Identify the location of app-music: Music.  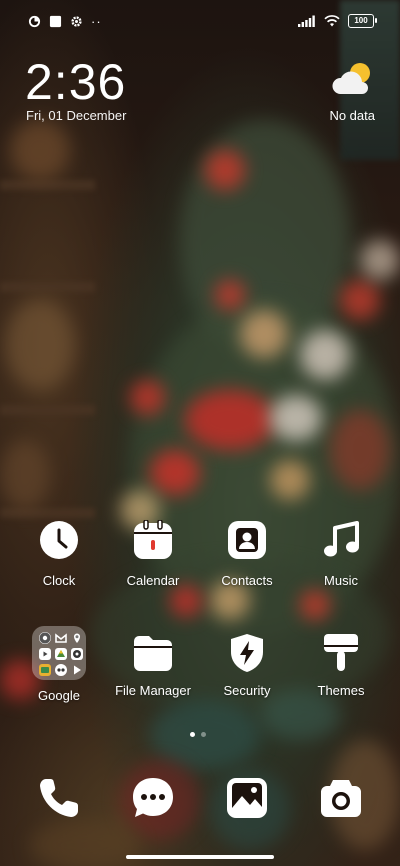
(341, 553).